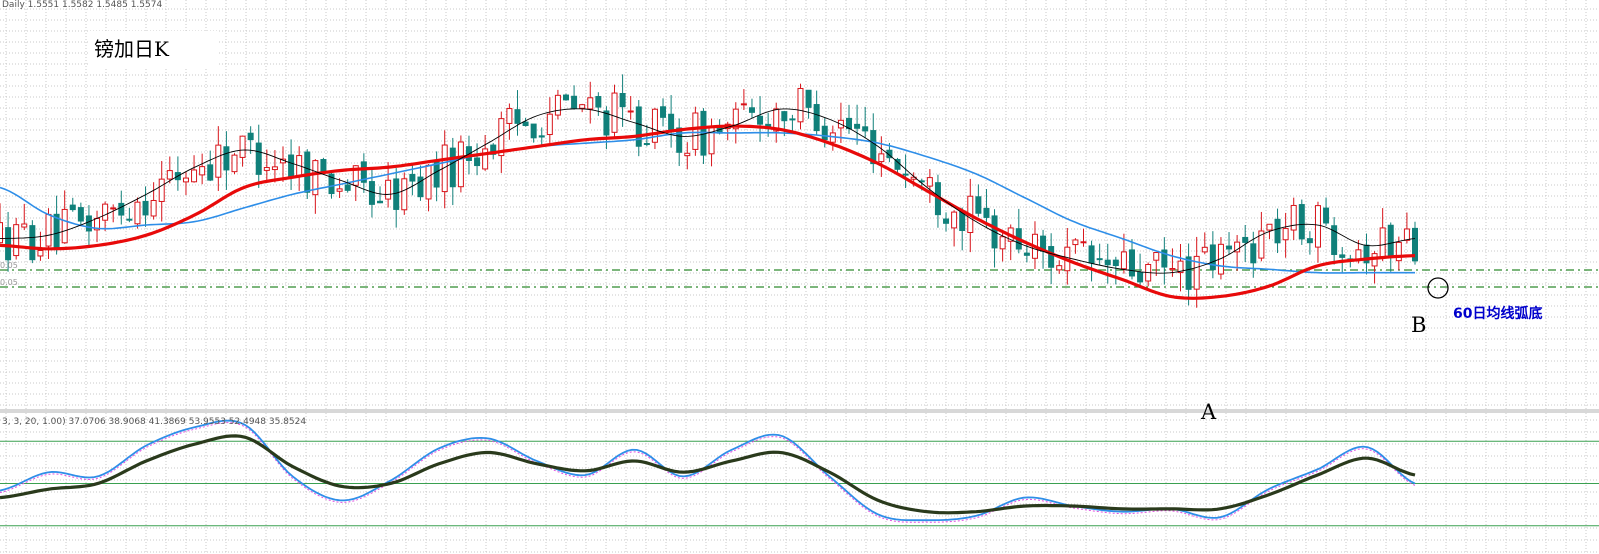 The width and height of the screenshot is (1599, 554). I want to click on hline-label-1: 0.05, so click(9, 265).